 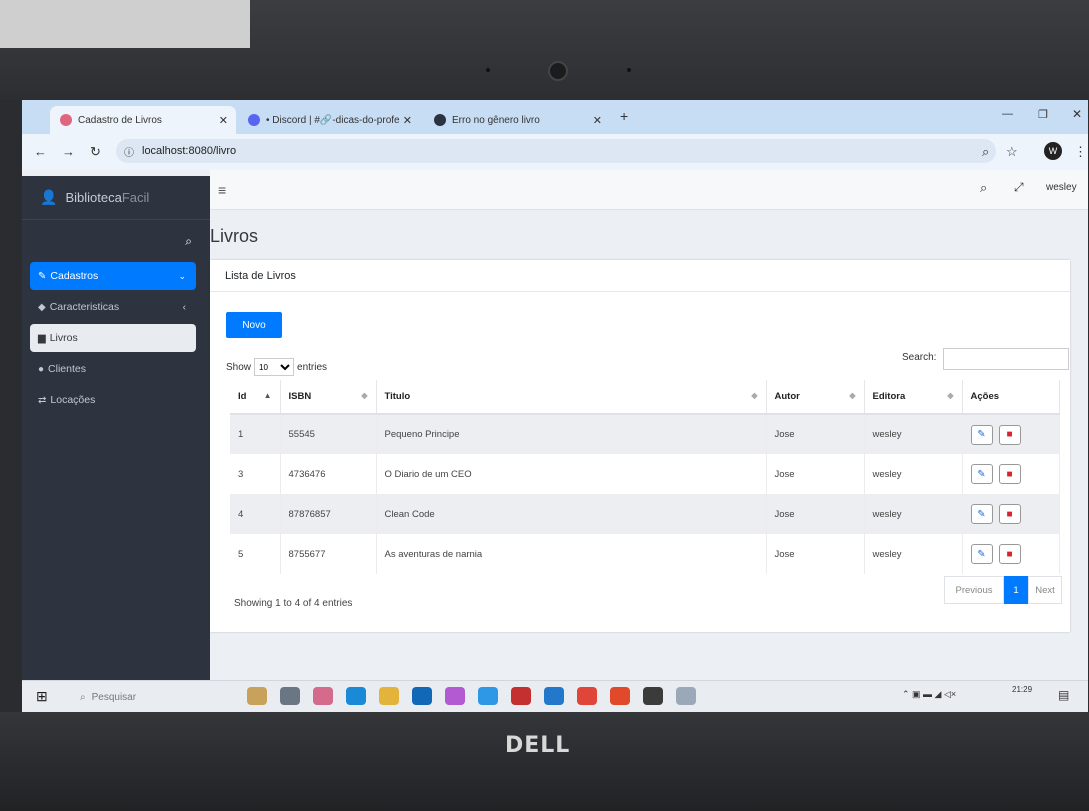 I want to click on pencil-icon: ✎, so click(x=42, y=276).